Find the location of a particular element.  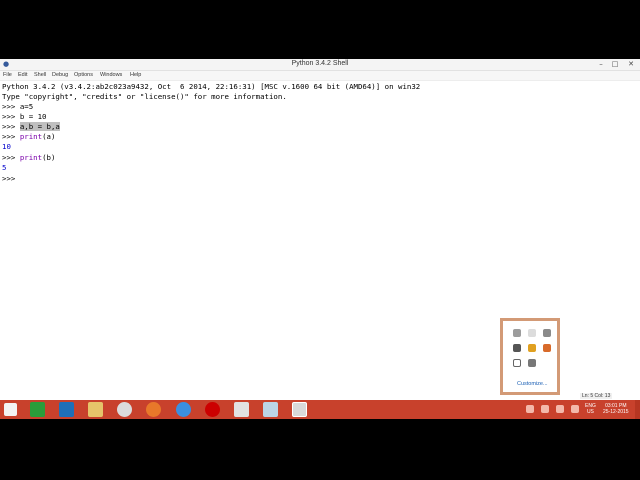

status-line-col: Ln: 5 Col: 13 is located at coordinates (596, 396).